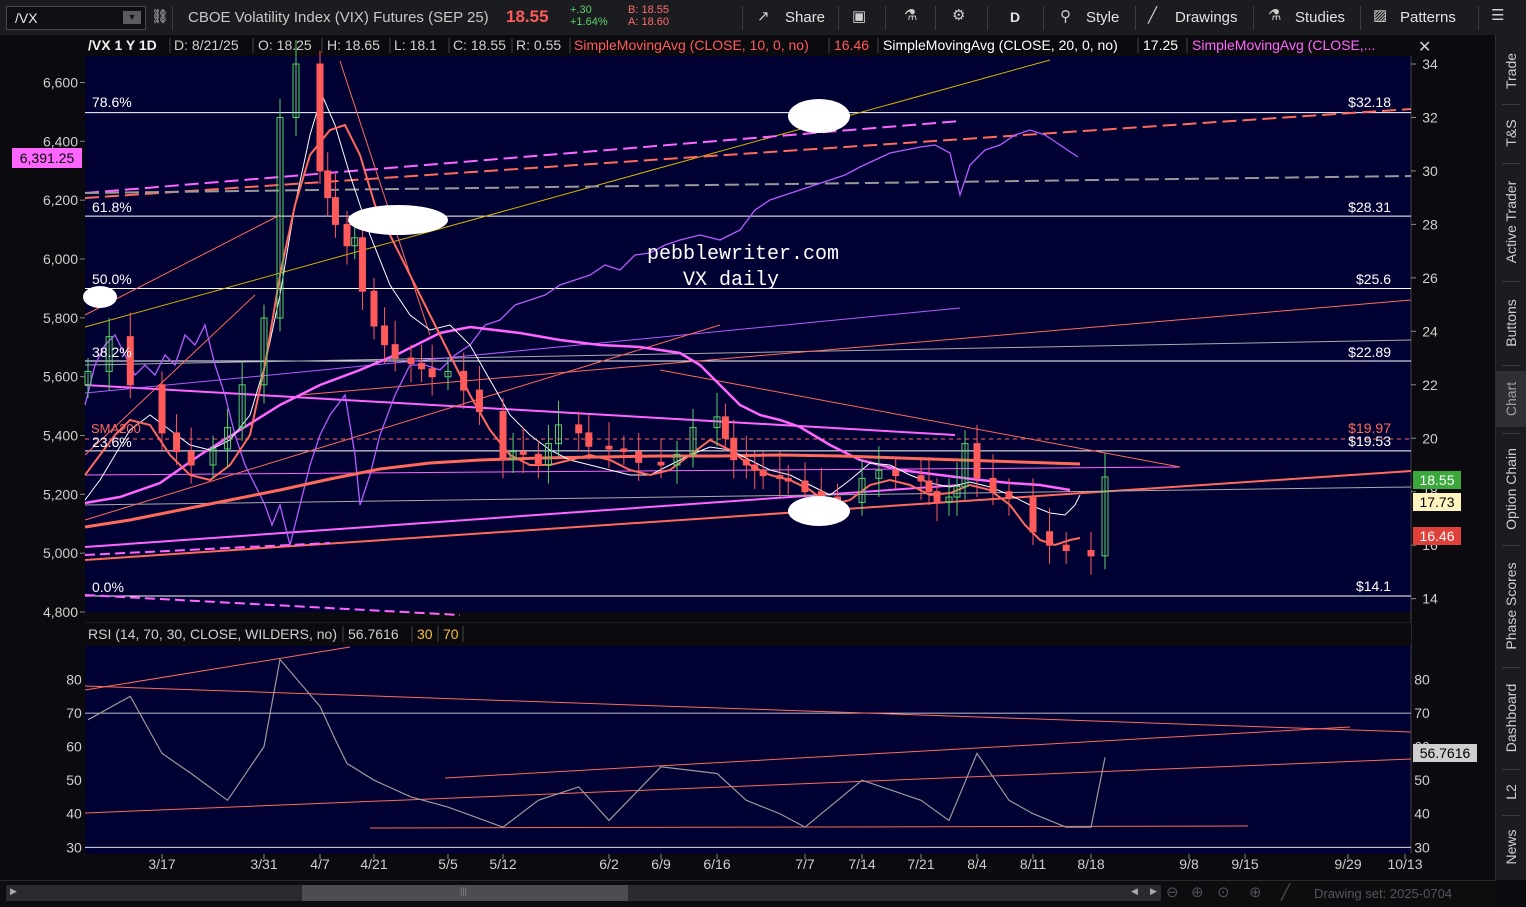 This screenshot has height=907, width=1526. Describe the element at coordinates (1153, 891) in the screenshot. I see `scroll-right-arrow-icon: ▶` at that location.